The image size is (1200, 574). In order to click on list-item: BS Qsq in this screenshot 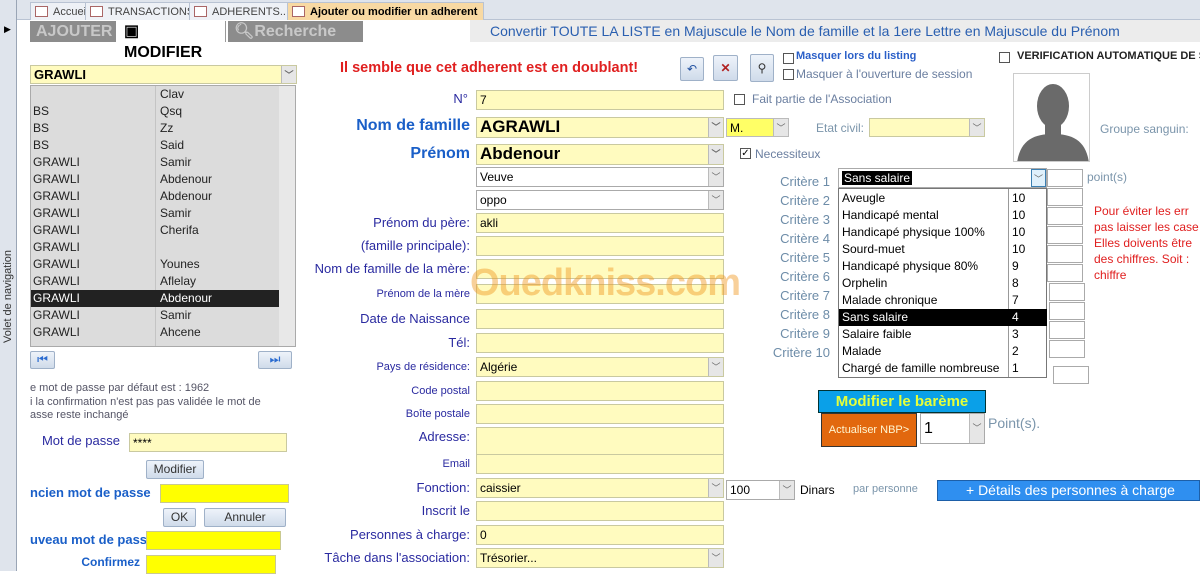, I will do `click(155, 111)`.